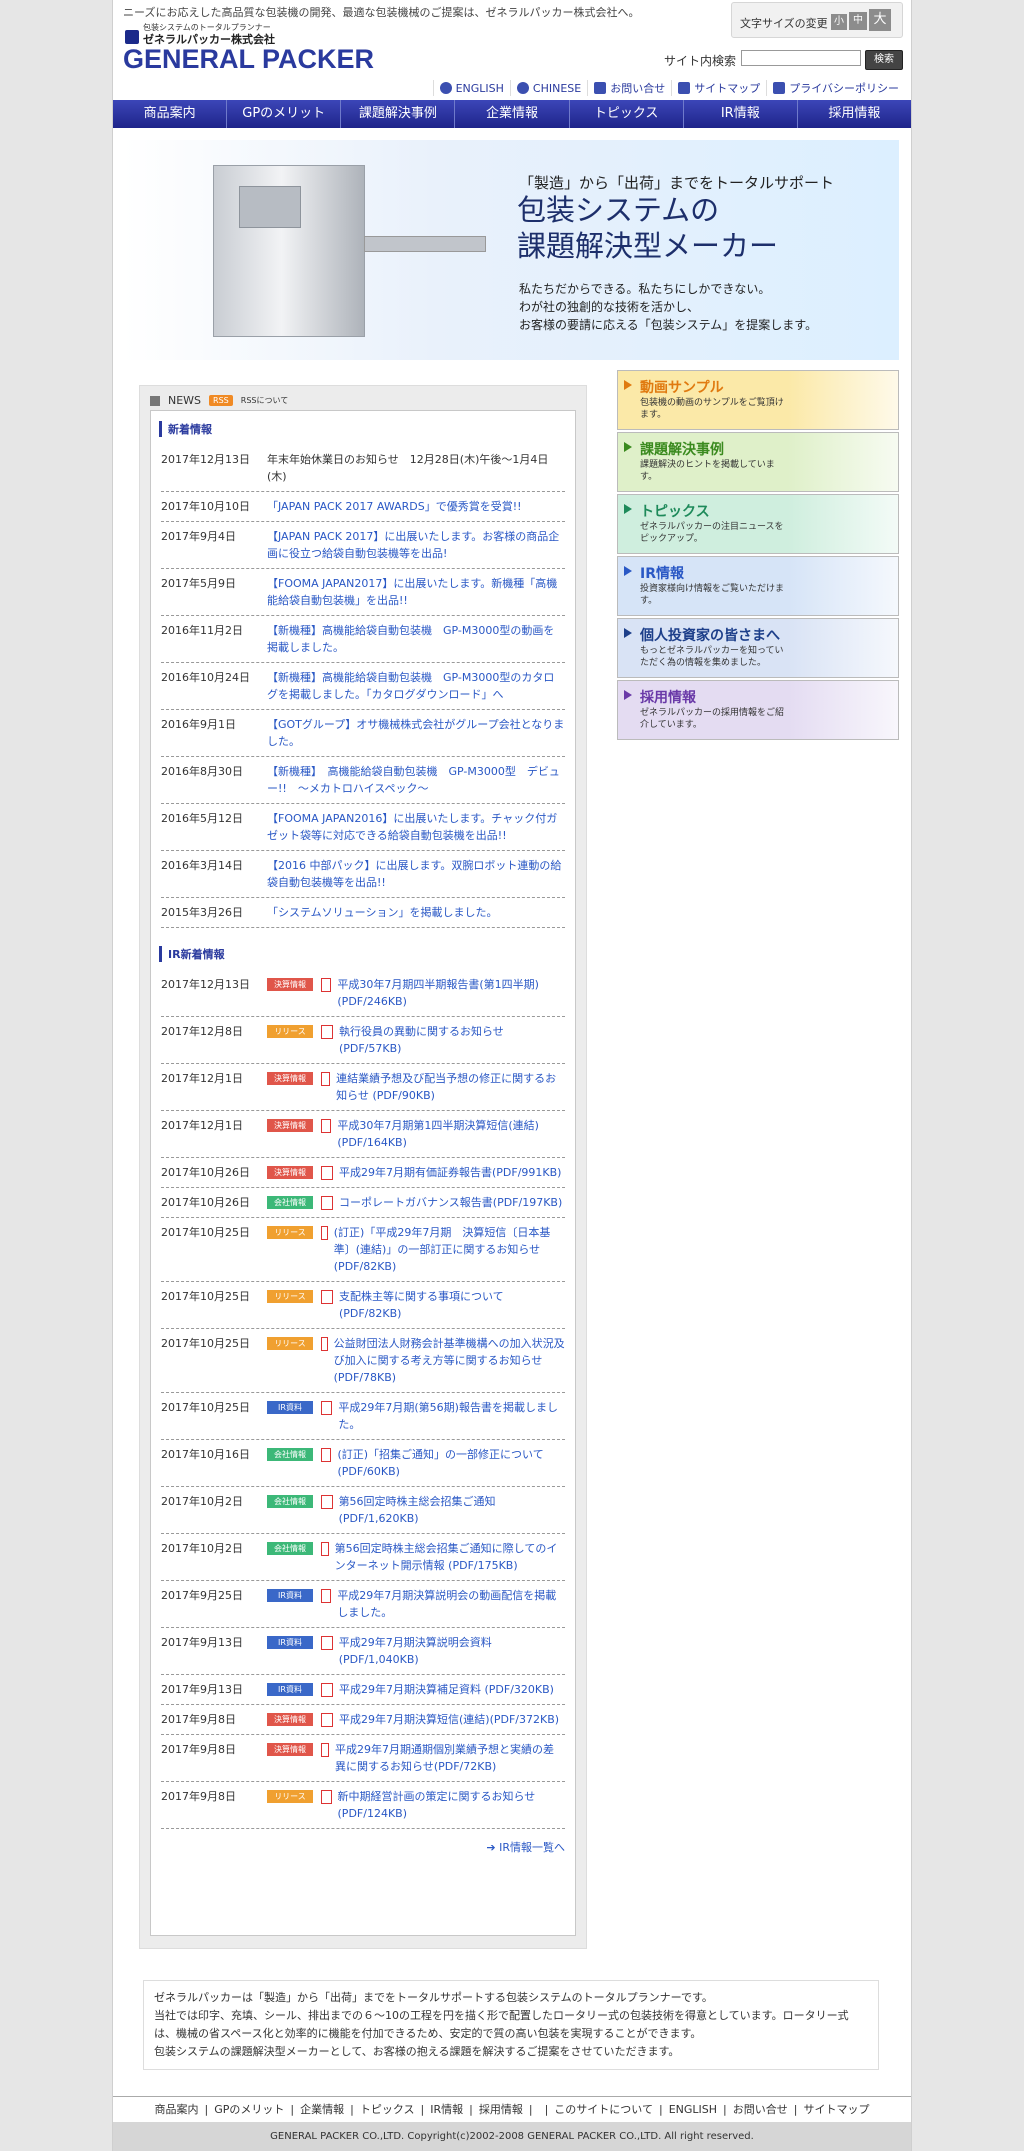 The width and height of the screenshot is (1024, 2151). Describe the element at coordinates (449, 1719) in the screenshot. I see `ir-news-title: 平成29年7月期決算短信(連結)(PDF/372KB)` at that location.